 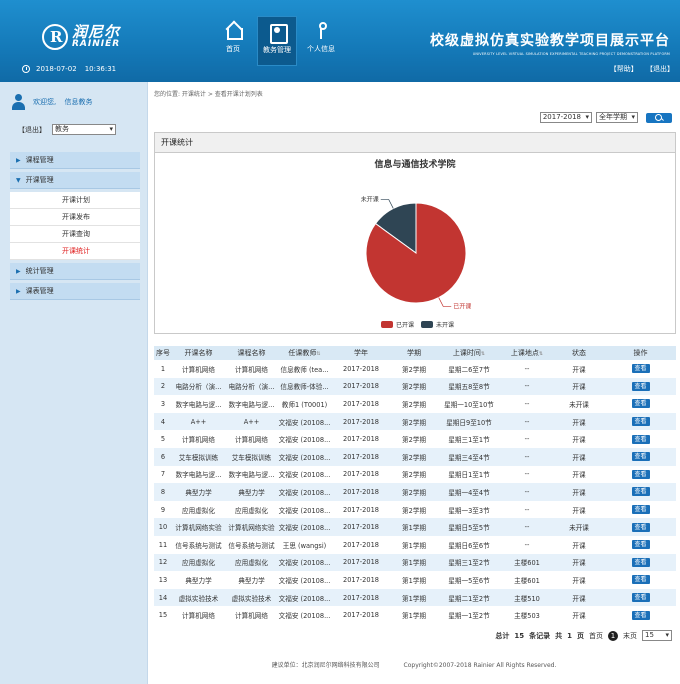 I want to click on nav-home: 首页, so click(x=233, y=41).